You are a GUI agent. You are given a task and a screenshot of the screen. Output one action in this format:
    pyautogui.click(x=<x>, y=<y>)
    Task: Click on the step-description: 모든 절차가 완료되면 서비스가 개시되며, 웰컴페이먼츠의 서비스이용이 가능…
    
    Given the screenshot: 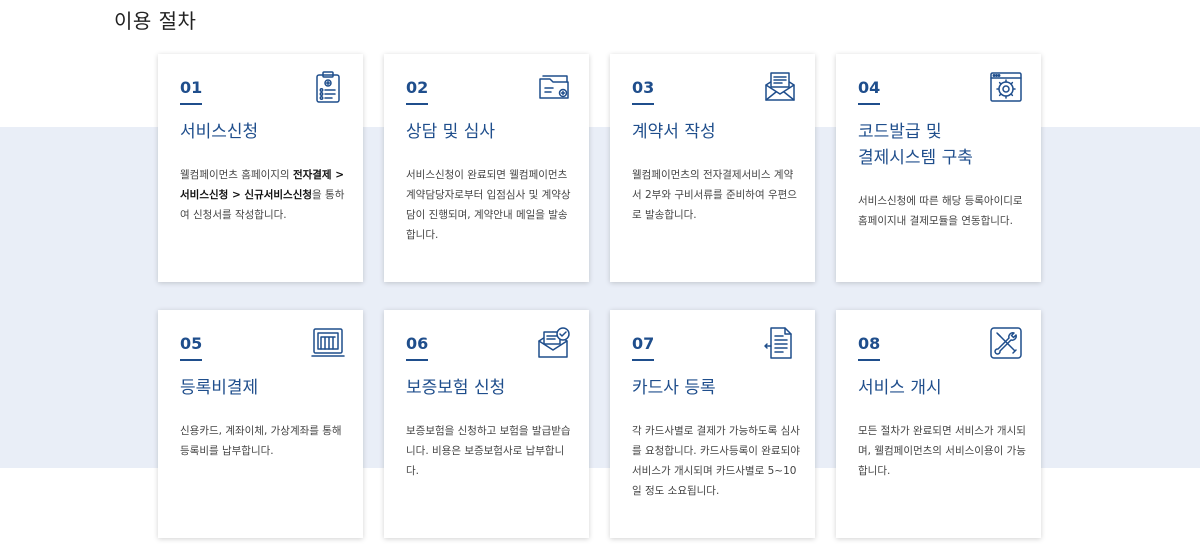 What is the action you would take?
    pyautogui.click(x=942, y=451)
    